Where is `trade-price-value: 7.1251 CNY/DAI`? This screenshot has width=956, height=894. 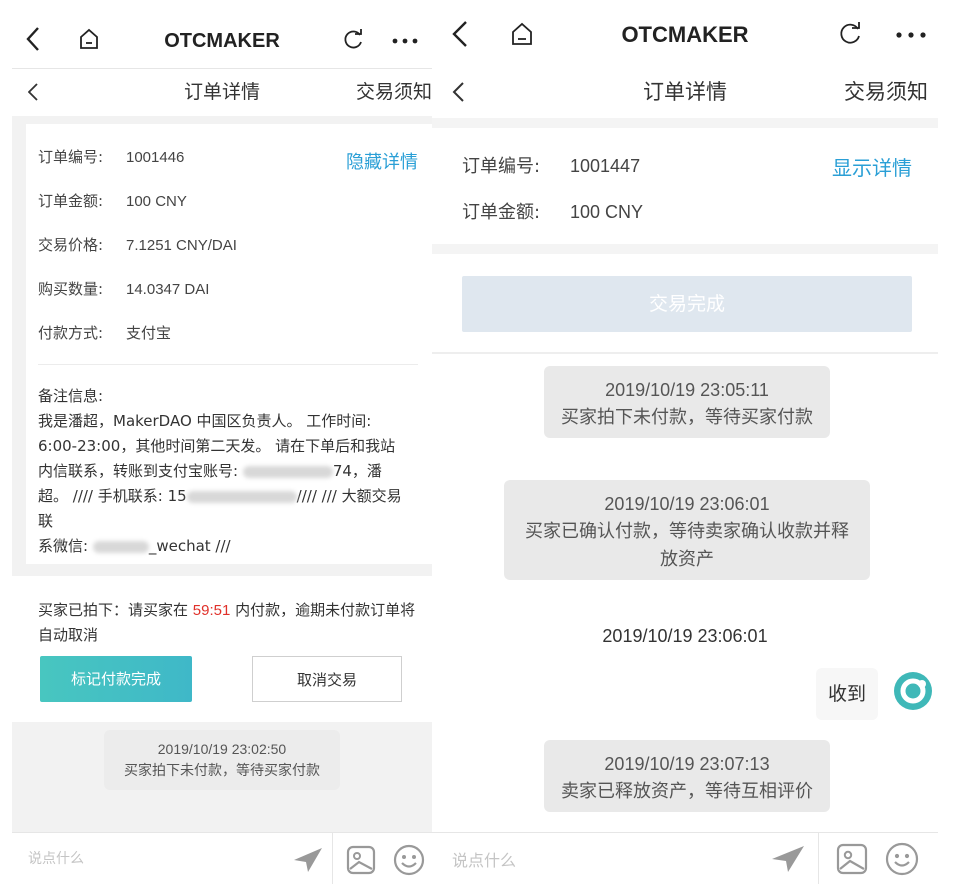 trade-price-value: 7.1251 CNY/DAI is located at coordinates (181, 245).